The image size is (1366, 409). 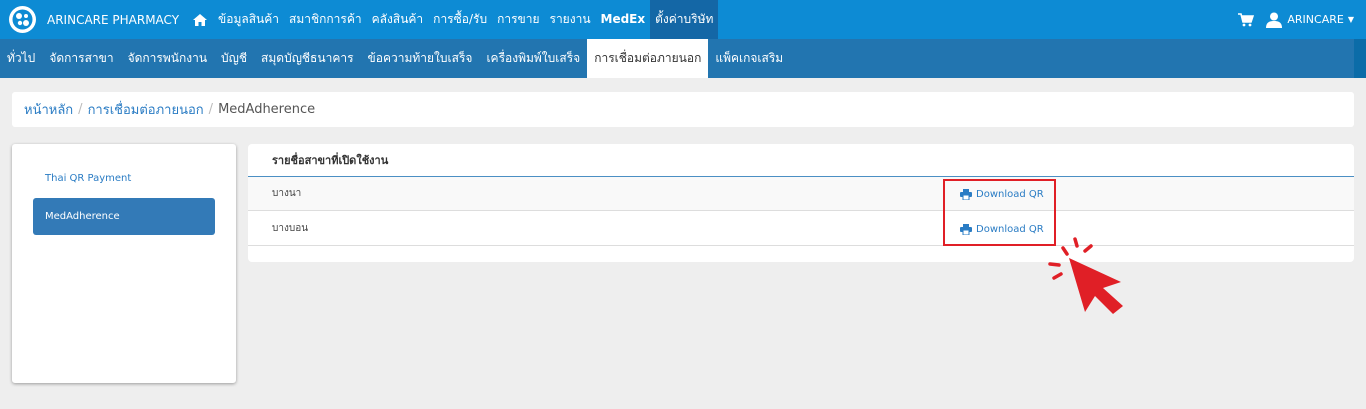 I want to click on tab-bank-book: สมุดบัญชีธนาคาร, so click(x=307, y=58).